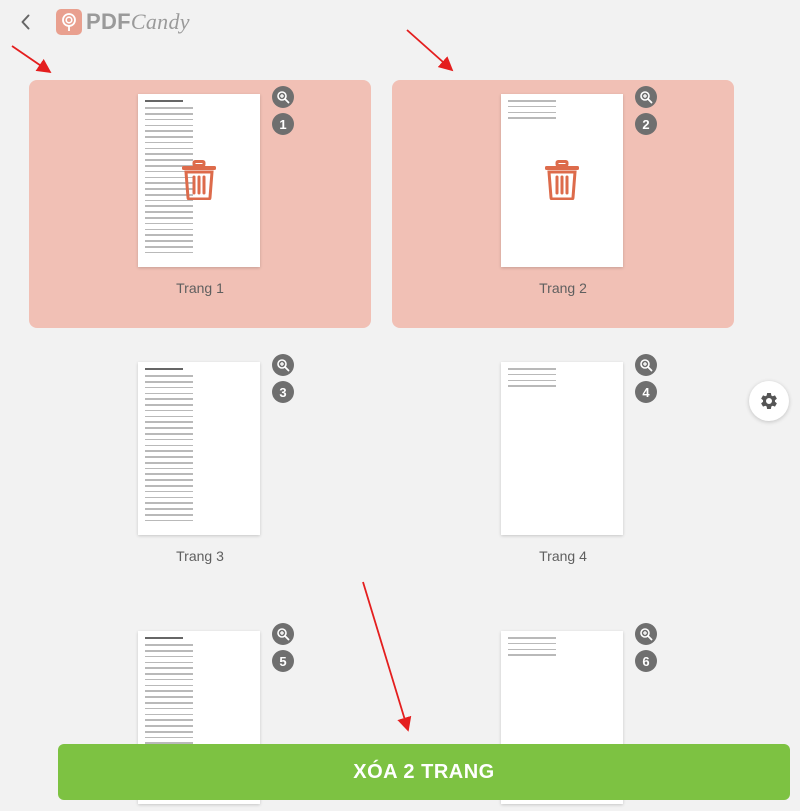 Image resolution: width=800 pixels, height=811 pixels. What do you see at coordinates (138, 21) in the screenshot?
I see `logo-text: PDFCandy` at bounding box center [138, 21].